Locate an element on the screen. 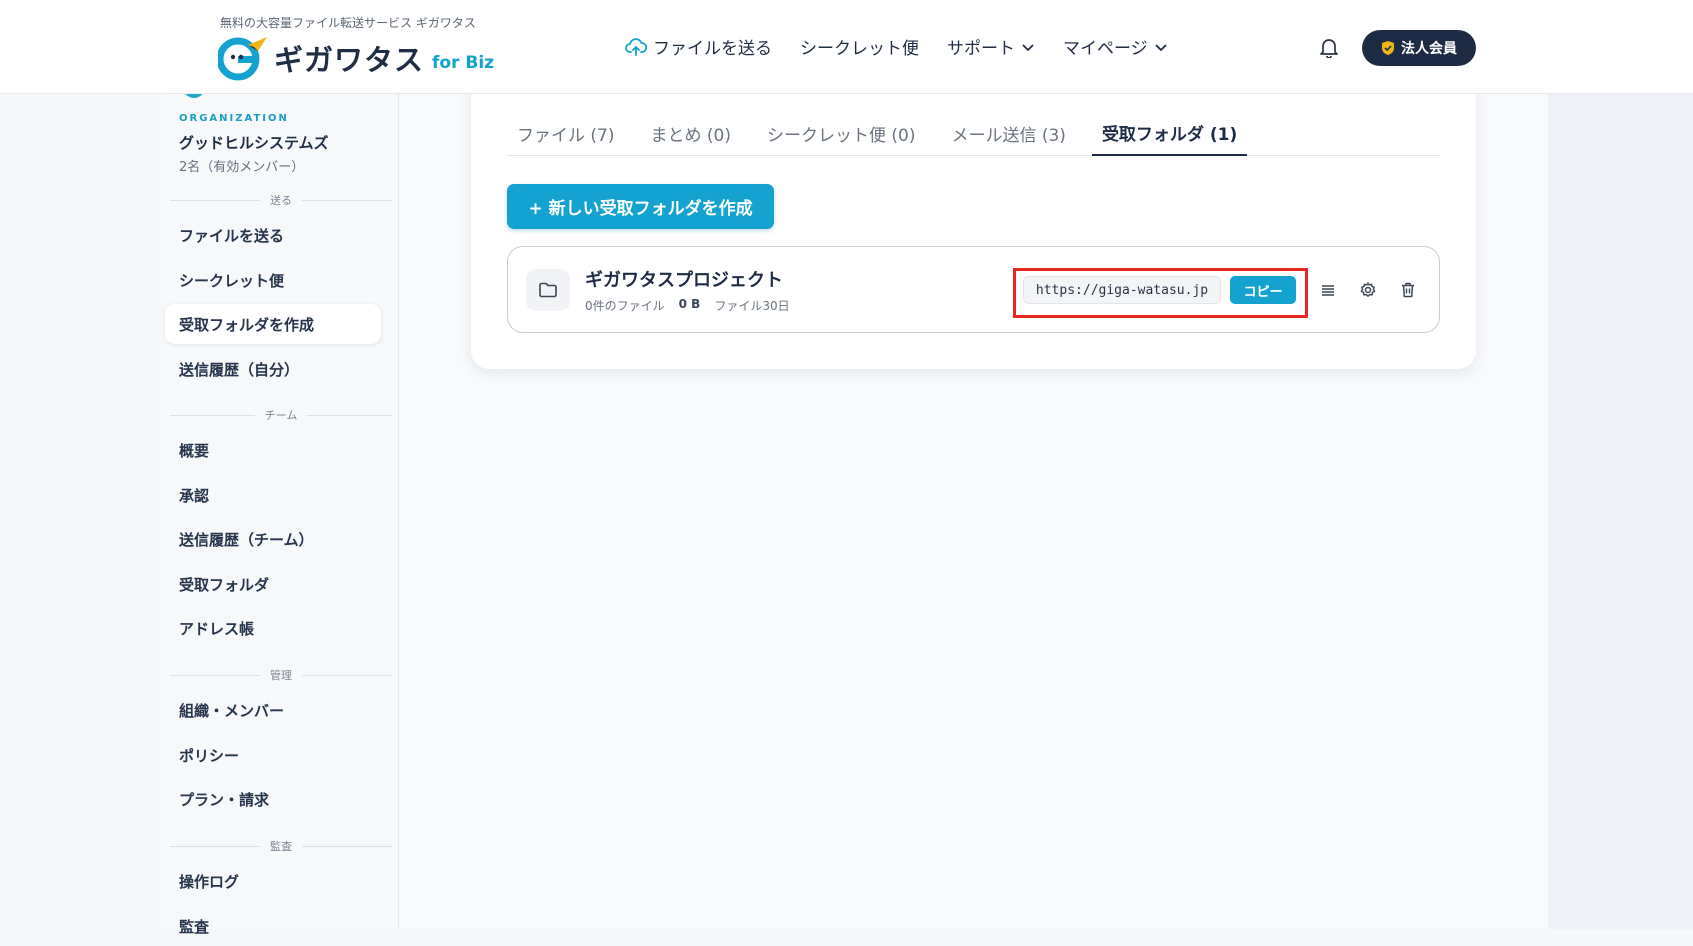 This screenshot has width=1693, height=946. gear-icon is located at coordinates (1368, 290).